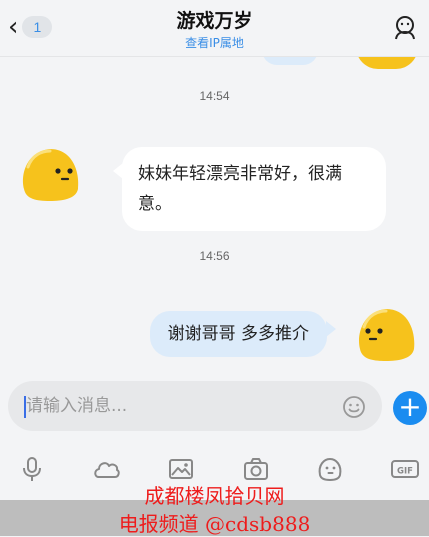  I want to click on message-composer: +, so click(214, 406).